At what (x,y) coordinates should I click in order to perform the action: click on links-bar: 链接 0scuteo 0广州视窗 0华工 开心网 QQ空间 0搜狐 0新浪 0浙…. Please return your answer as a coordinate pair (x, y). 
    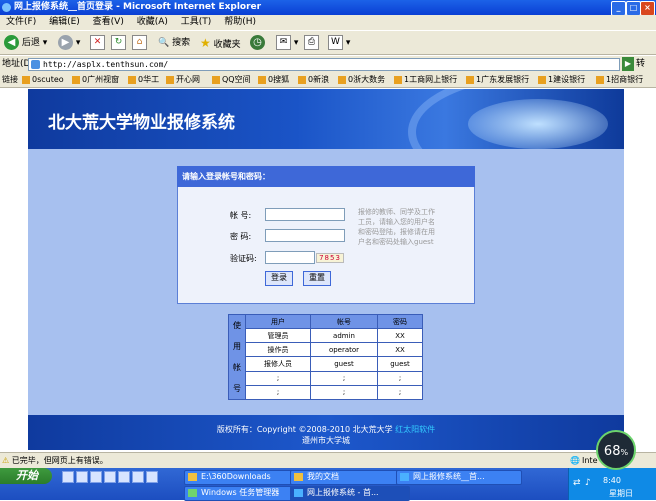
    Looking at the image, I should click on (328, 80).